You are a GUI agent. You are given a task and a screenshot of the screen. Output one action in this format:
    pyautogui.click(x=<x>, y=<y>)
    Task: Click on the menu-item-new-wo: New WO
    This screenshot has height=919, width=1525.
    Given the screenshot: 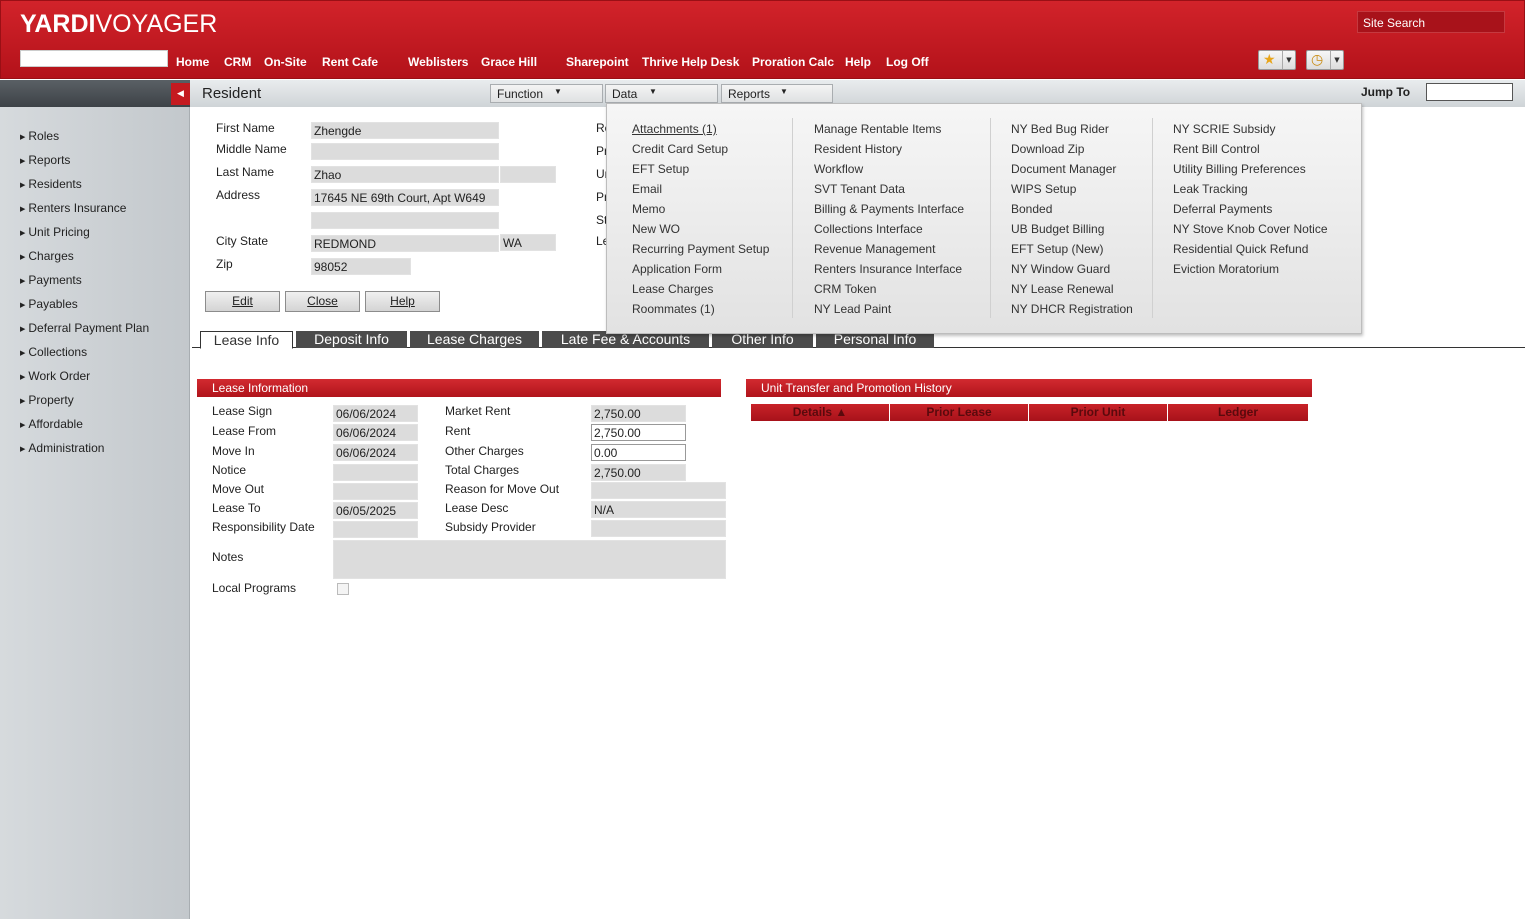 What is the action you would take?
    pyautogui.click(x=656, y=229)
    